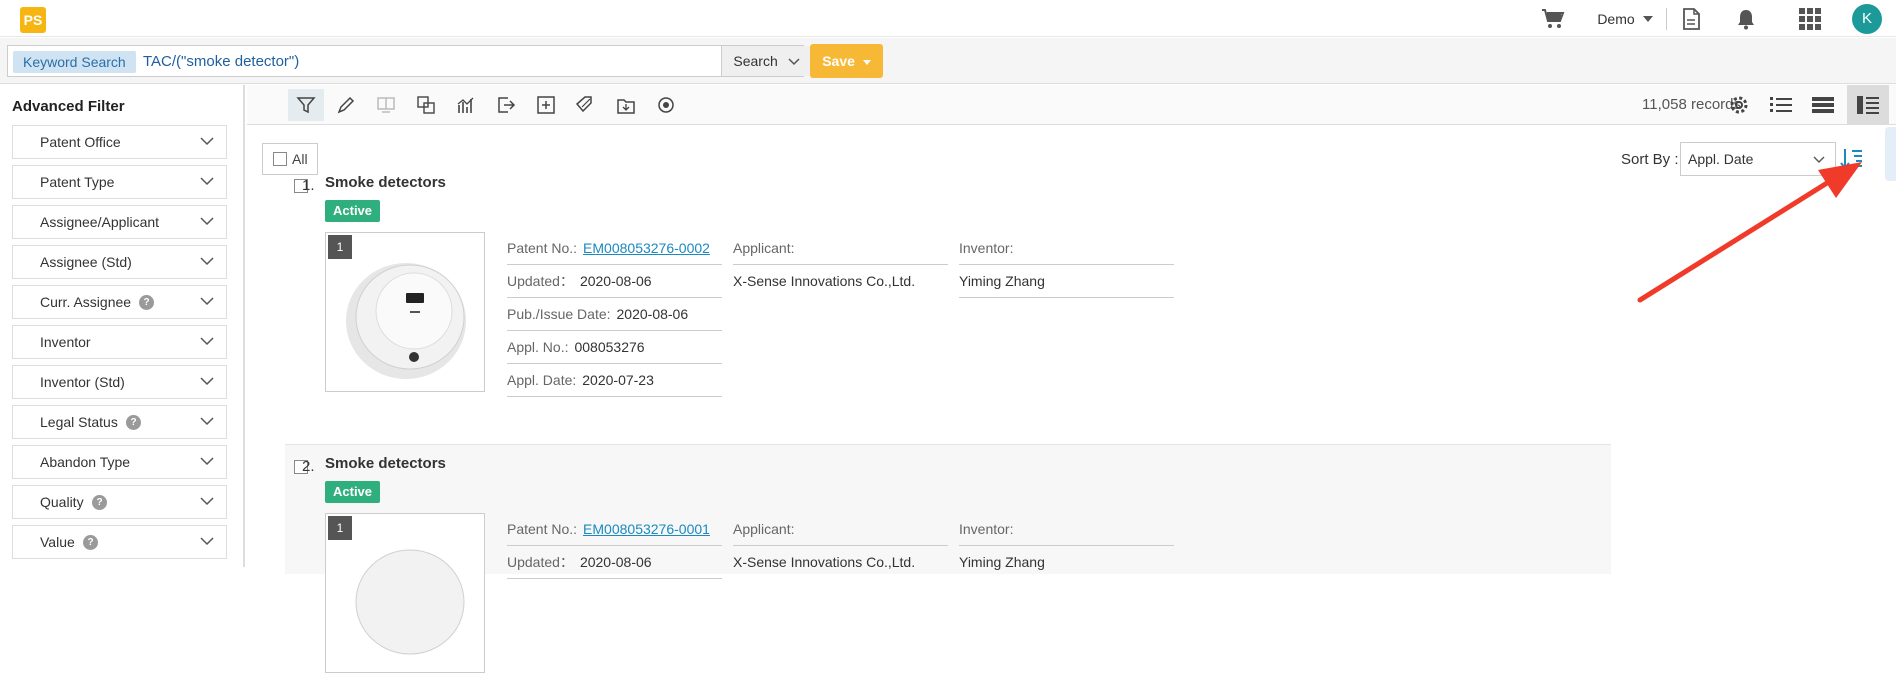 The image size is (1896, 673). I want to click on filter-label: Patent Office, so click(80, 142).